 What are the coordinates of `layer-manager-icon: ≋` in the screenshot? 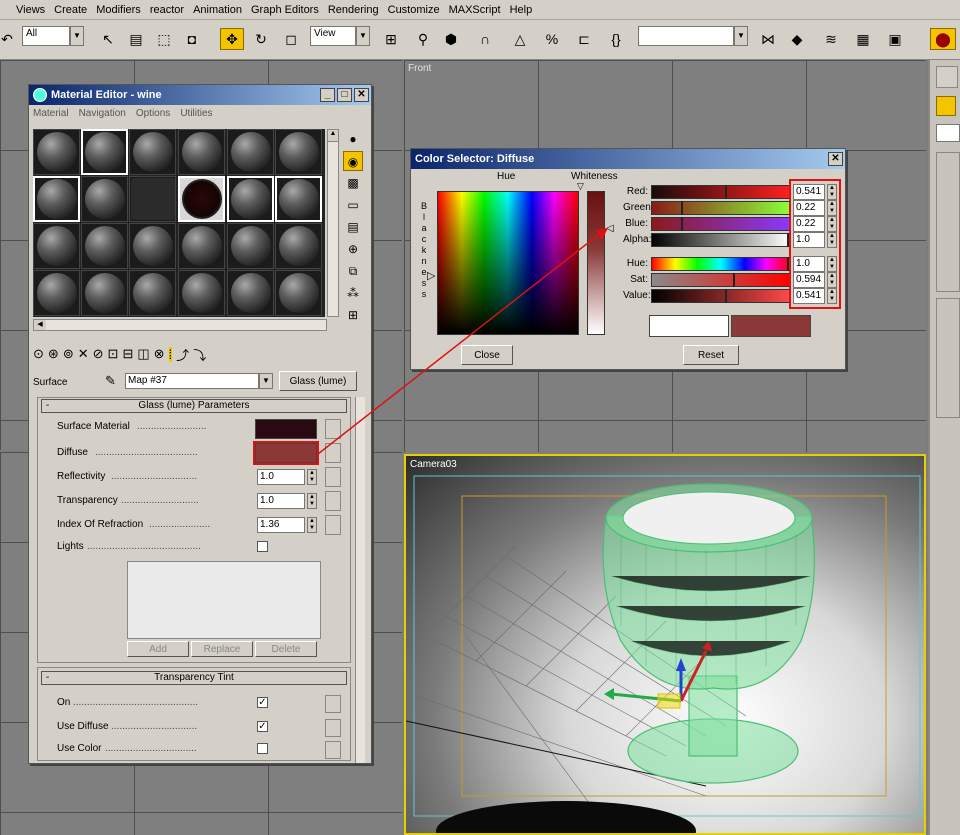 It's located at (831, 39).